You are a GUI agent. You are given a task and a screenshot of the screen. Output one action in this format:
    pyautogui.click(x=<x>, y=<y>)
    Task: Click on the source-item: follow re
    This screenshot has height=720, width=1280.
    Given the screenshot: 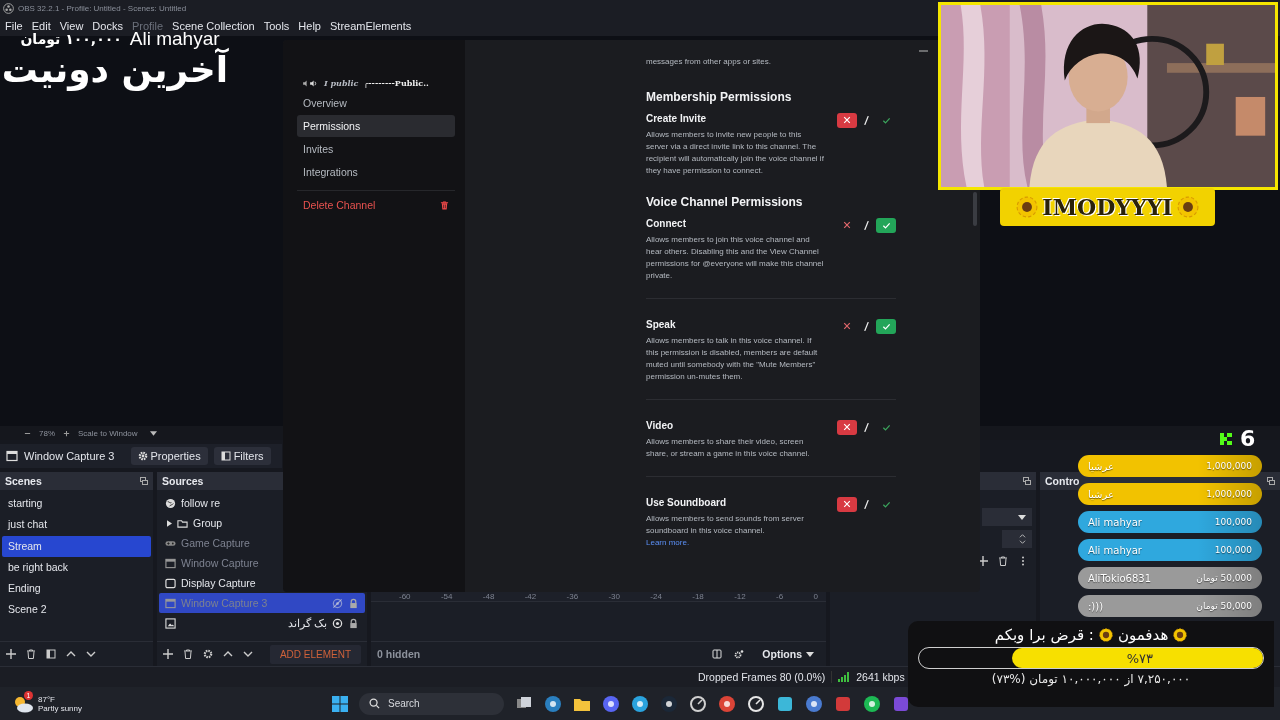 What is the action you would take?
    pyautogui.click(x=220, y=503)
    